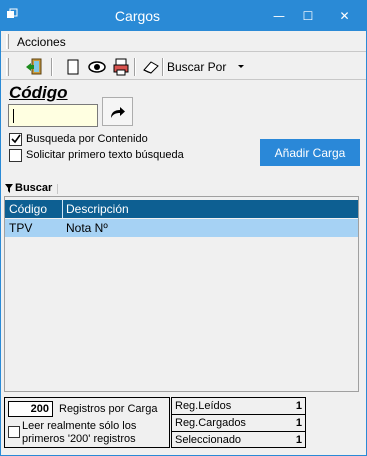 Image resolution: width=367 pixels, height=456 pixels. What do you see at coordinates (87, 139) in the screenshot?
I see `busqueda-contenido-label: Busqueda por Contenido` at bounding box center [87, 139].